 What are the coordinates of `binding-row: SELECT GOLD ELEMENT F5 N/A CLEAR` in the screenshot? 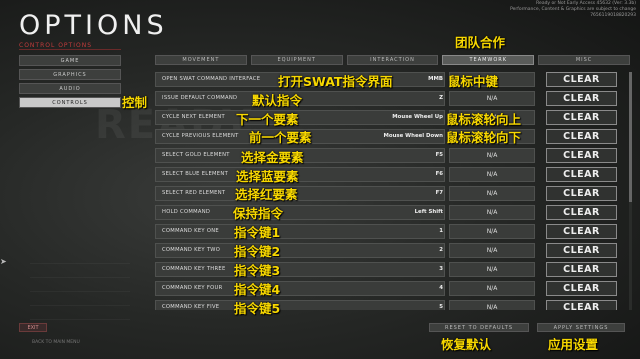 It's located at (392, 155).